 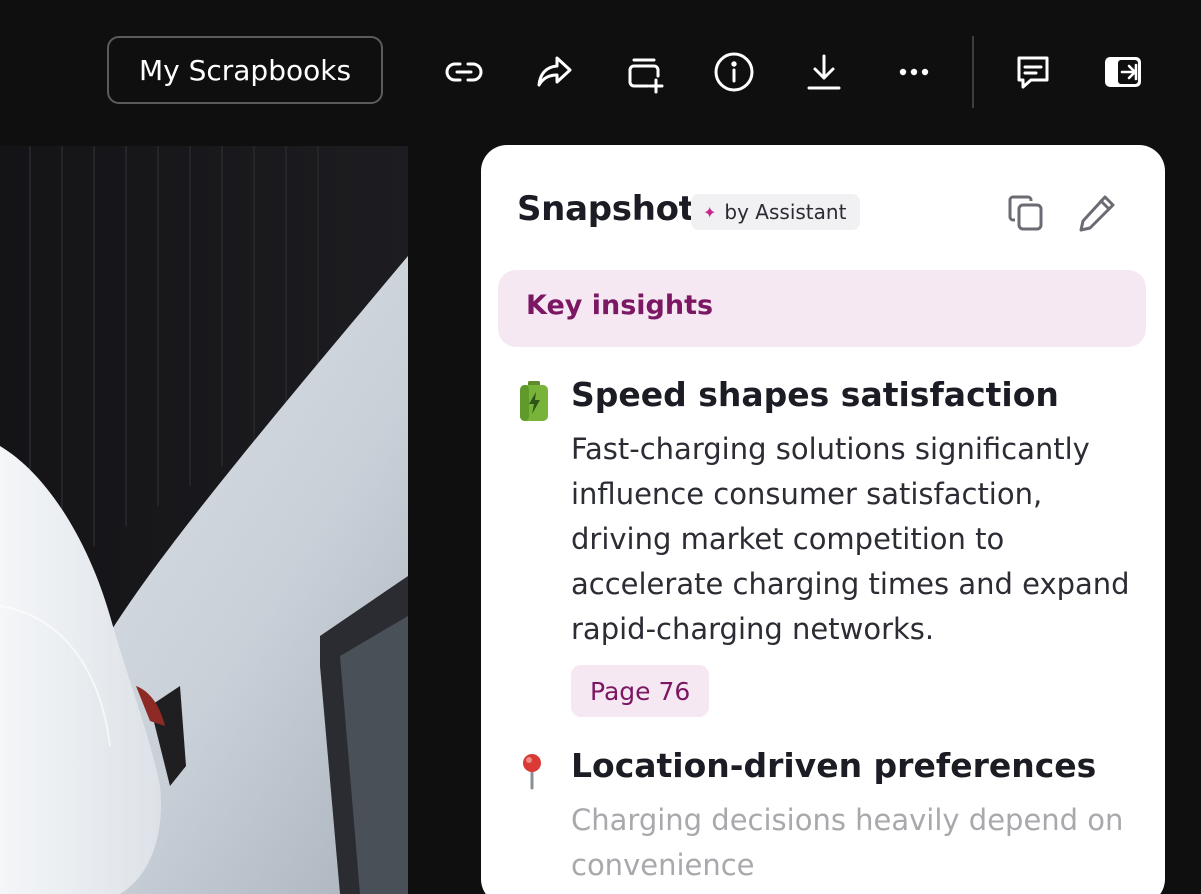 What do you see at coordinates (640, 691) in the screenshot?
I see `page-reference-button: Page 76` at bounding box center [640, 691].